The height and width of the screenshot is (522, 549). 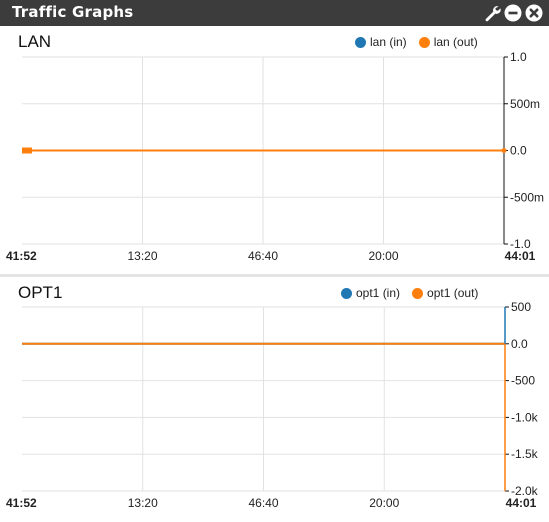 I want to click on widget-controls, so click(x=513, y=13).